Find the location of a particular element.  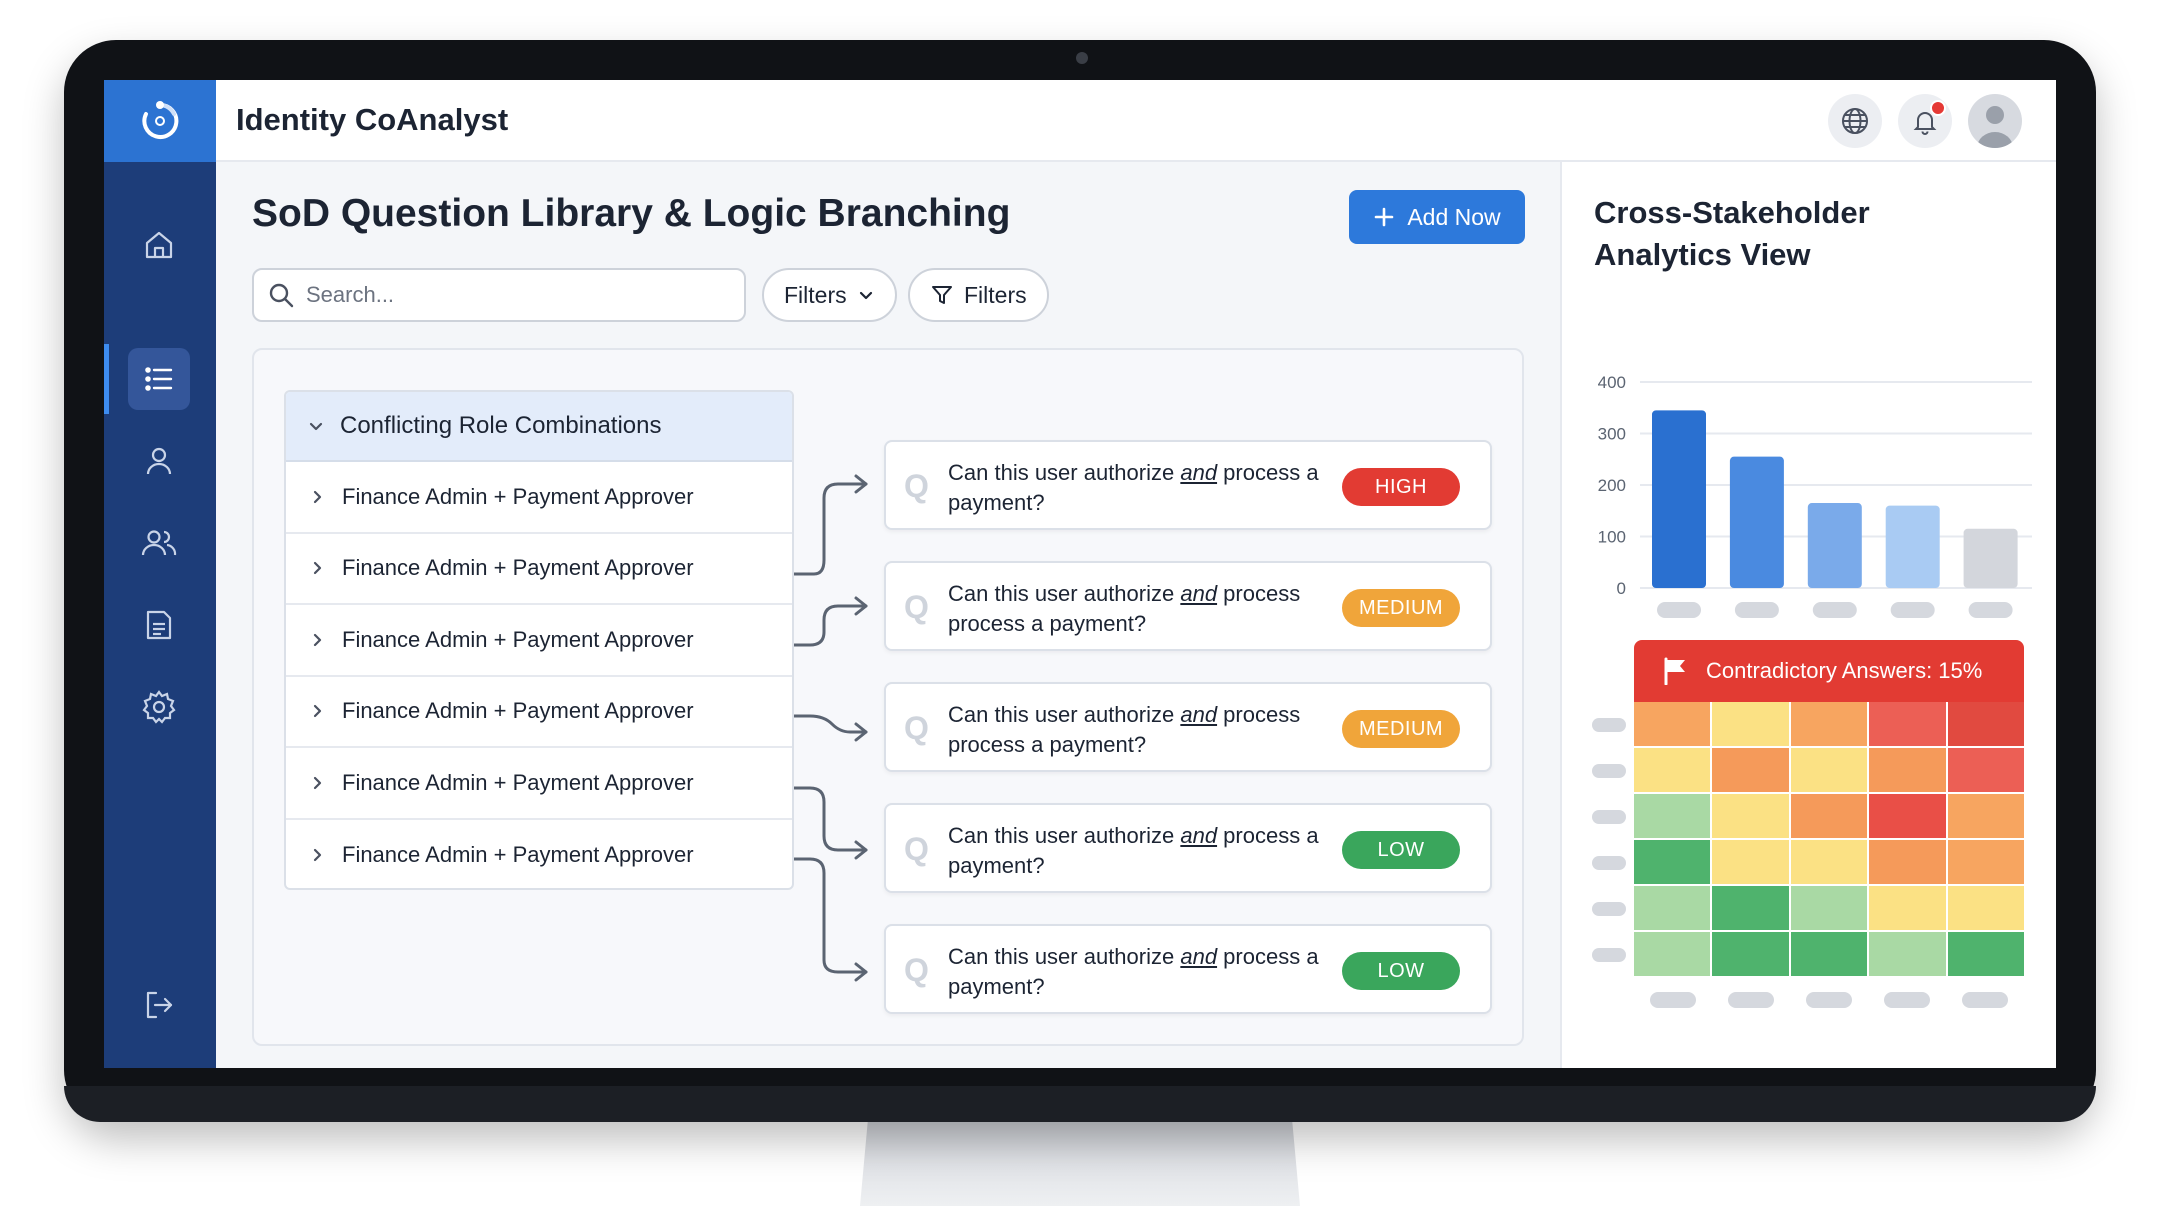

language-button is located at coordinates (1855, 121).